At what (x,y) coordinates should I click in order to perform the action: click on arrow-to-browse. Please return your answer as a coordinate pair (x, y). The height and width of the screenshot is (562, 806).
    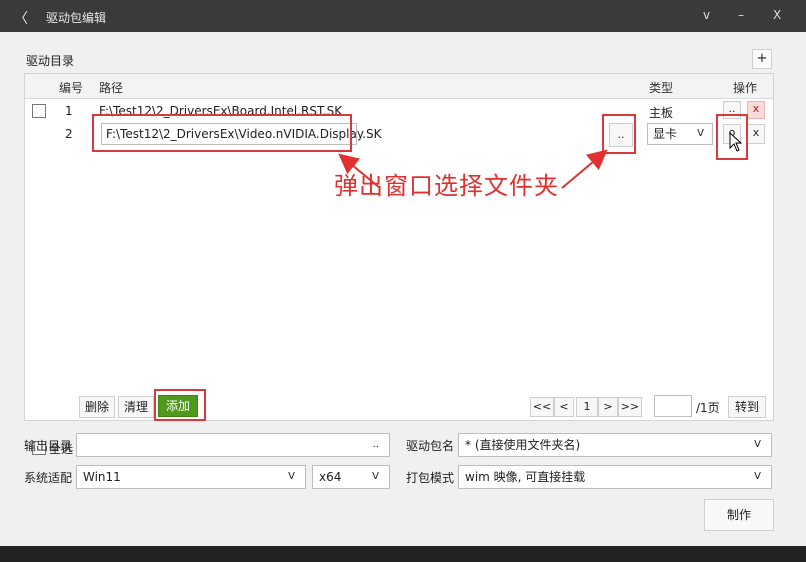
    Looking at the image, I should click on (584, 169).